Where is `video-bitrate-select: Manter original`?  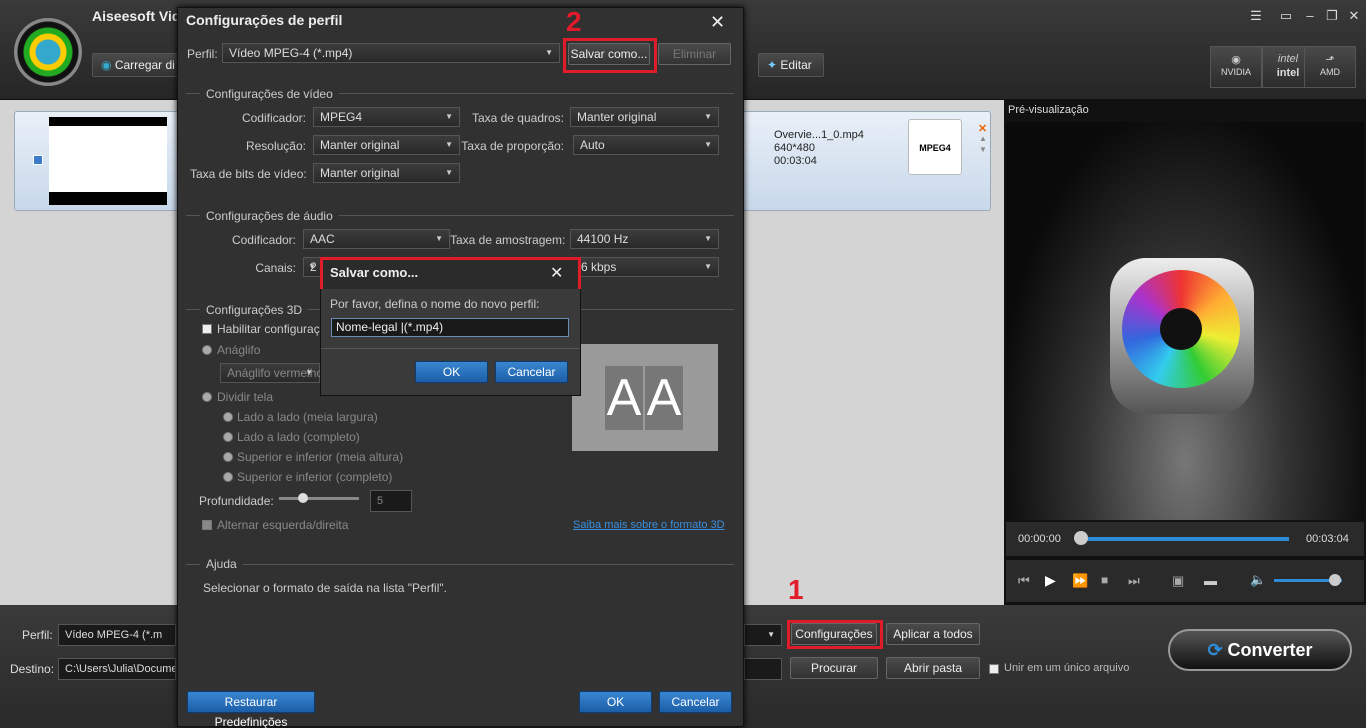 video-bitrate-select: Manter original is located at coordinates (386, 173).